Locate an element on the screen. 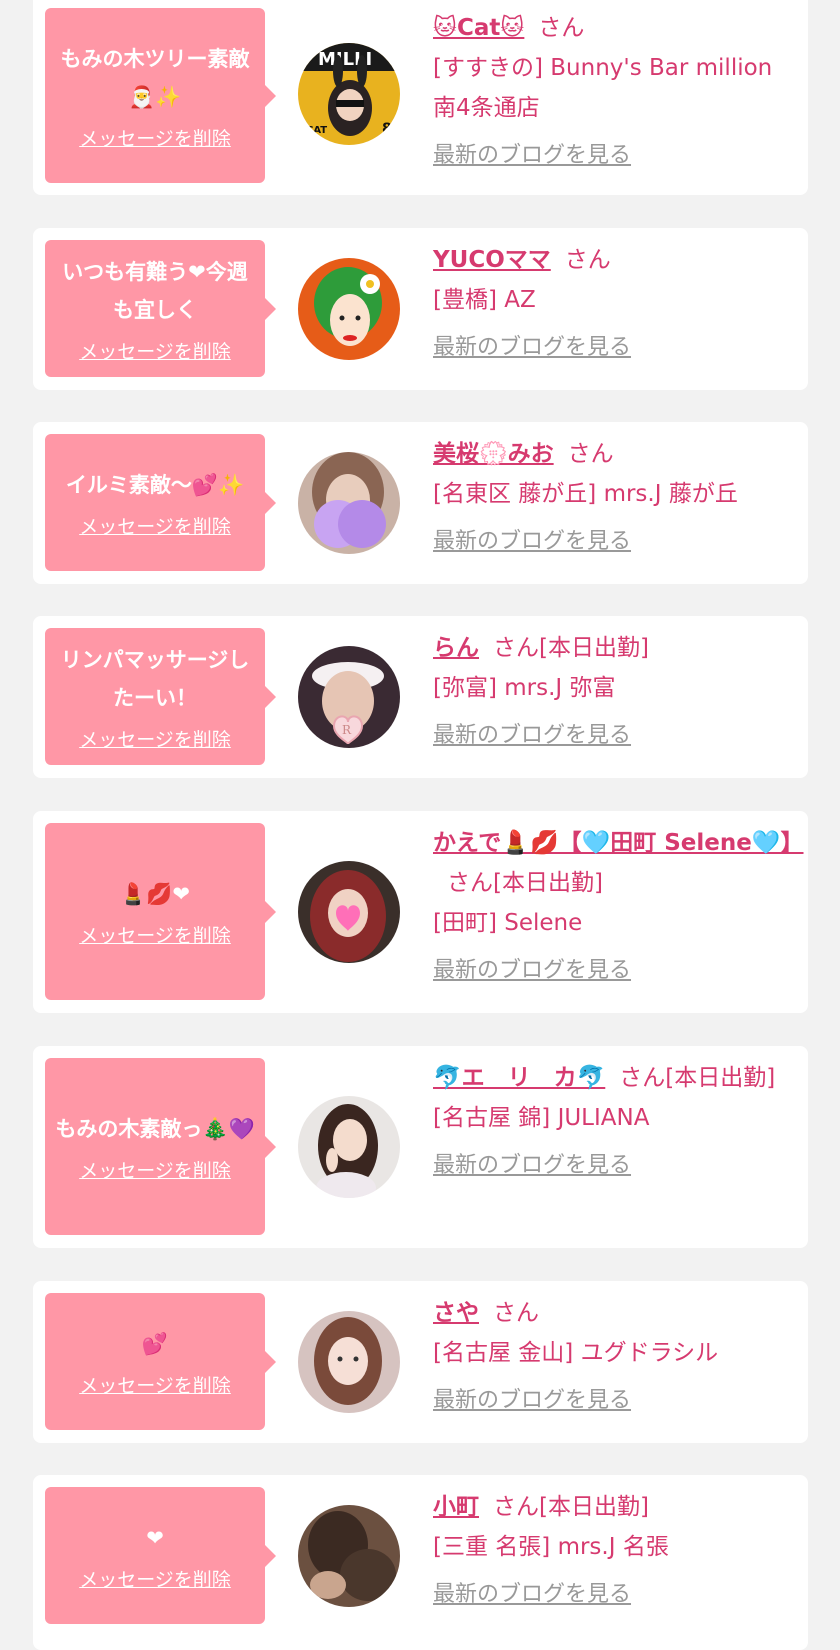 The height and width of the screenshot is (1650, 840). message-bubble: 💕 メッセージを削除 is located at coordinates (155, 1361).